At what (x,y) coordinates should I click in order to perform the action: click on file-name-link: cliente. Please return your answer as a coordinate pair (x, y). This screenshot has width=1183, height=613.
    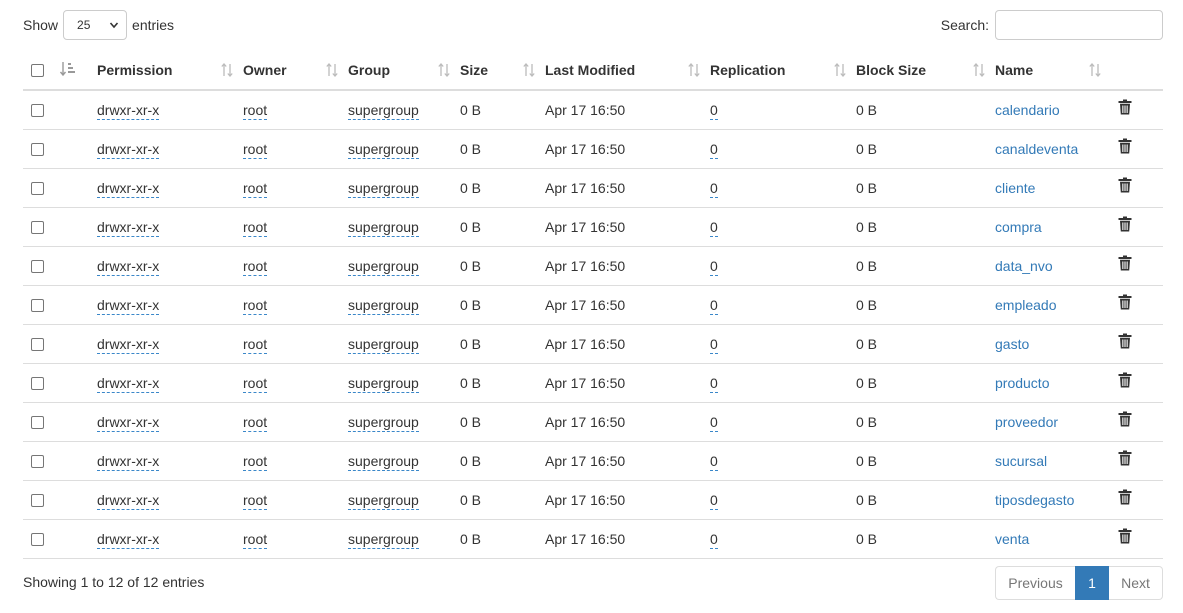
    Looking at the image, I should click on (1015, 188).